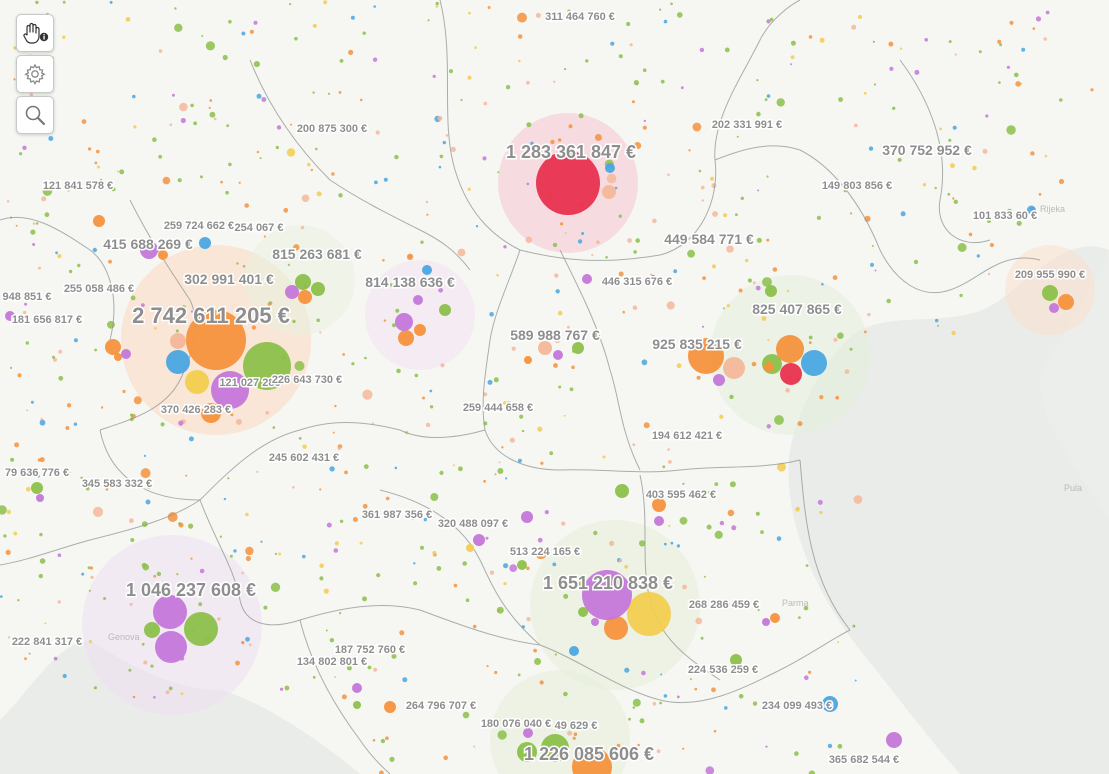  Describe the element at coordinates (576, 726) in the screenshot. I see `amount-label: 49 629 €` at that location.